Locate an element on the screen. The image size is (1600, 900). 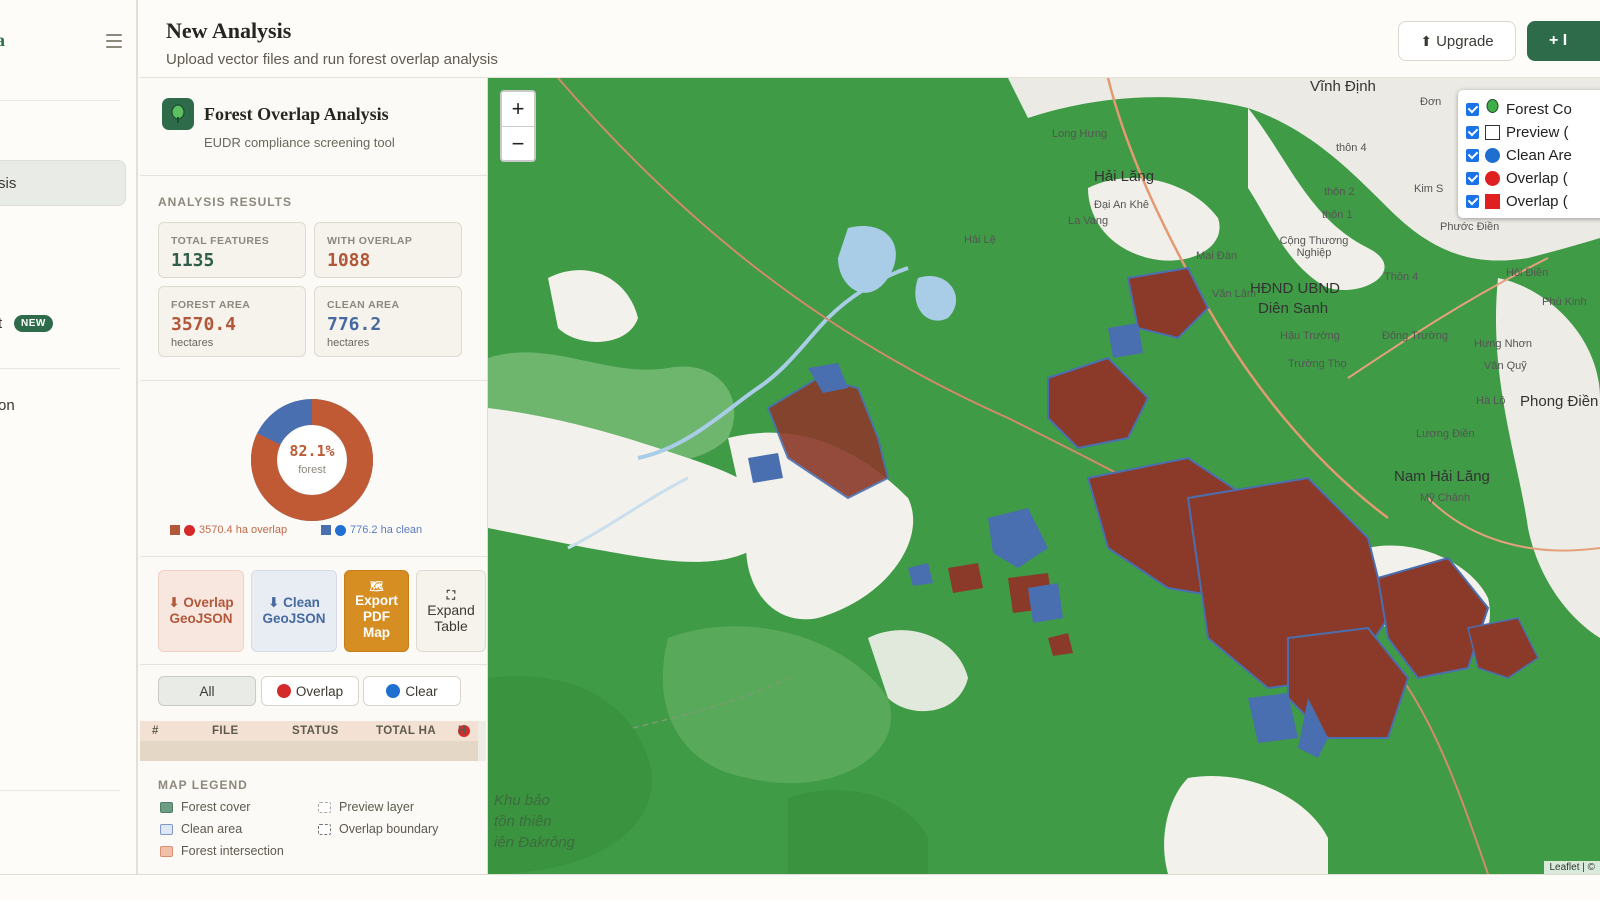
sidebar-item-label: on is located at coordinates (7, 405).